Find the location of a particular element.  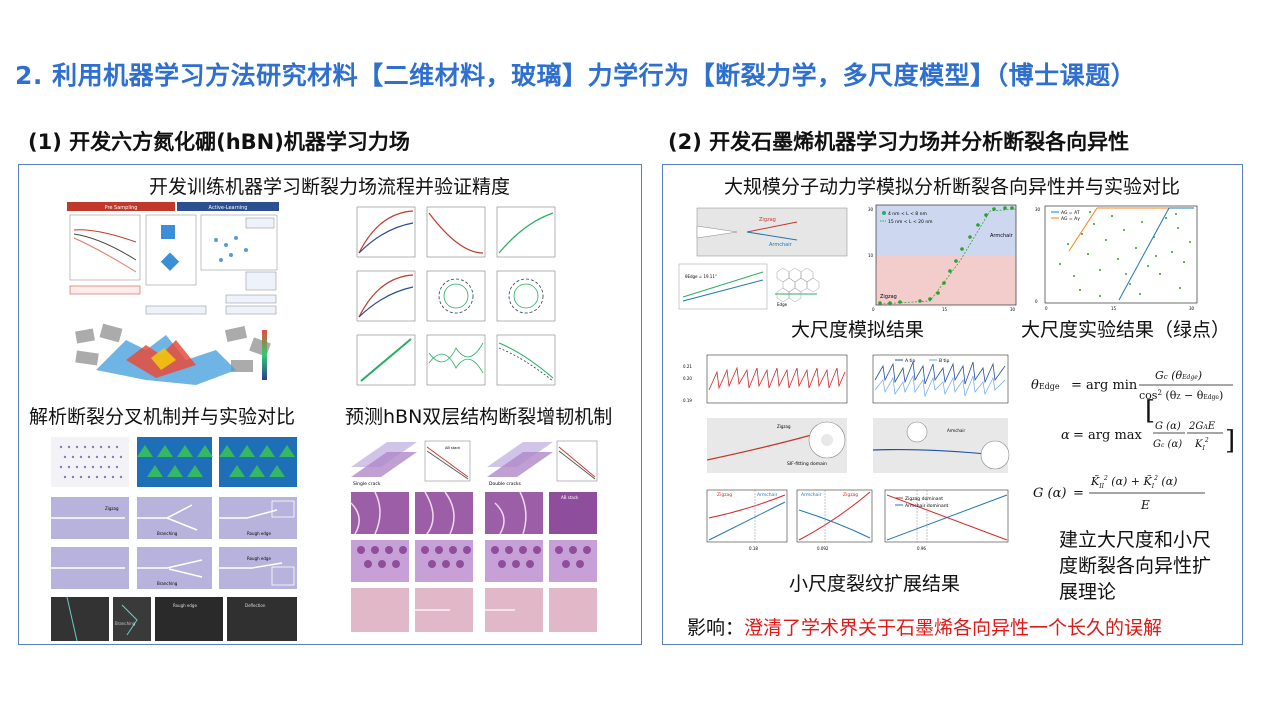

left-bottom-left-caption: 解析断裂分叉机制并与实验对比 is located at coordinates (162, 417).